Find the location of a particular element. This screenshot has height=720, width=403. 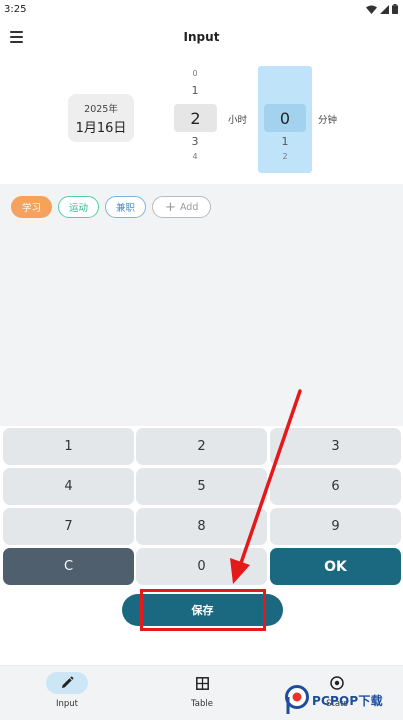

nav-input: Input is located at coordinates (67, 694).